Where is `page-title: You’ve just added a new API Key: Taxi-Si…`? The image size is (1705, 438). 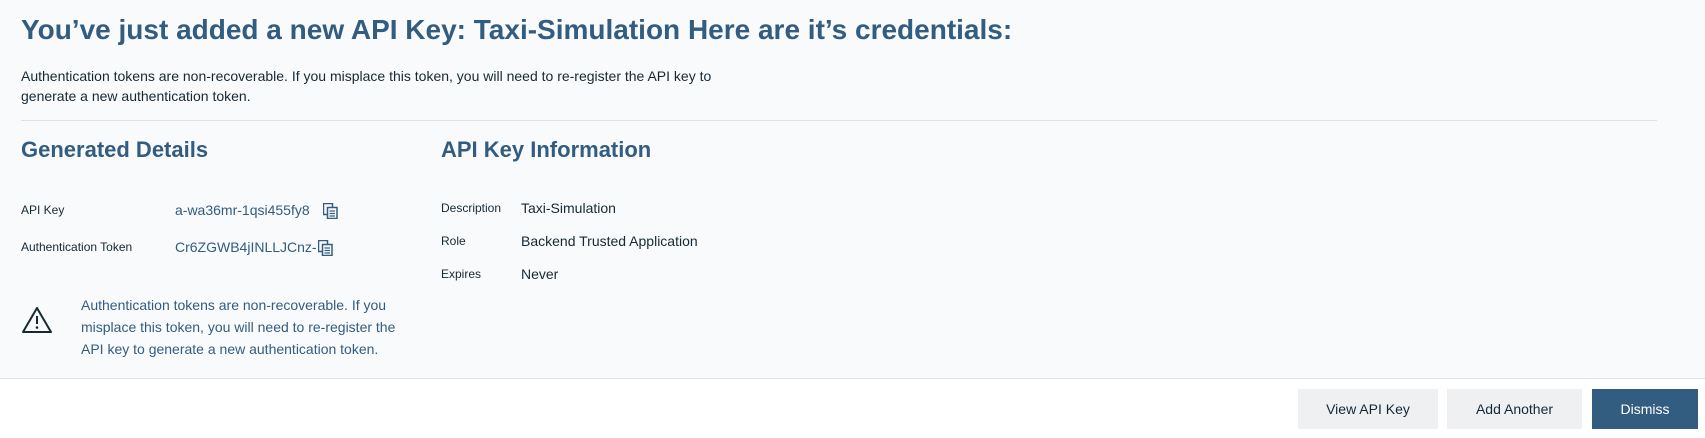 page-title: You’ve just added a new API Key: Taxi-Si… is located at coordinates (517, 29).